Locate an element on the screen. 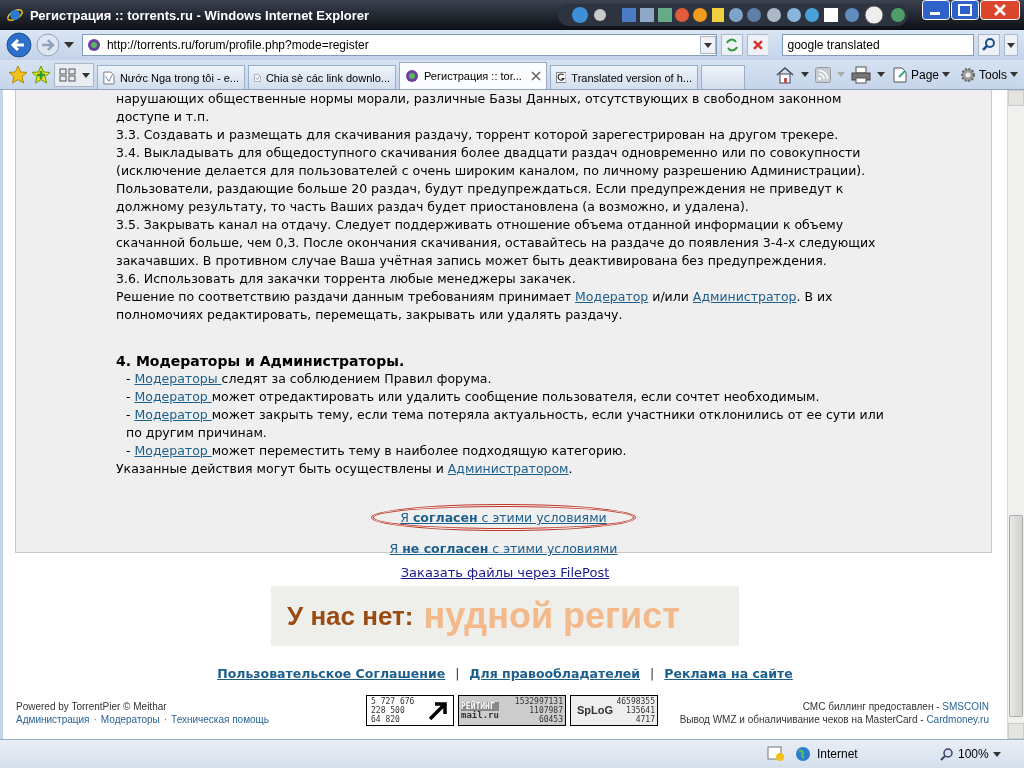 Image resolution: width=1024 pixels, height=768 pixels. counter-logo: SpLoG is located at coordinates (595, 710).